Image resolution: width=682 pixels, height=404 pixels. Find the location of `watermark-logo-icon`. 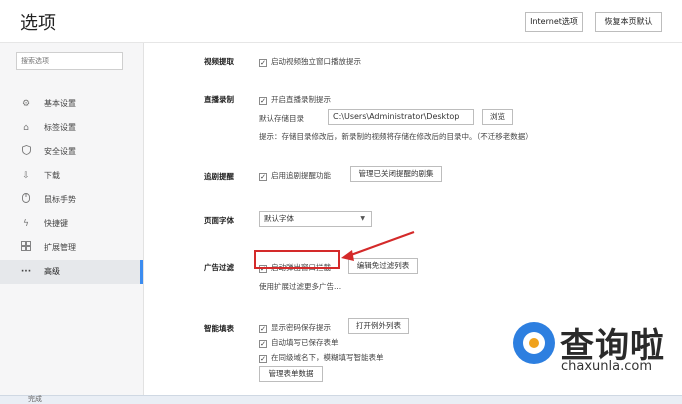

watermark-logo-icon is located at coordinates (534, 343).